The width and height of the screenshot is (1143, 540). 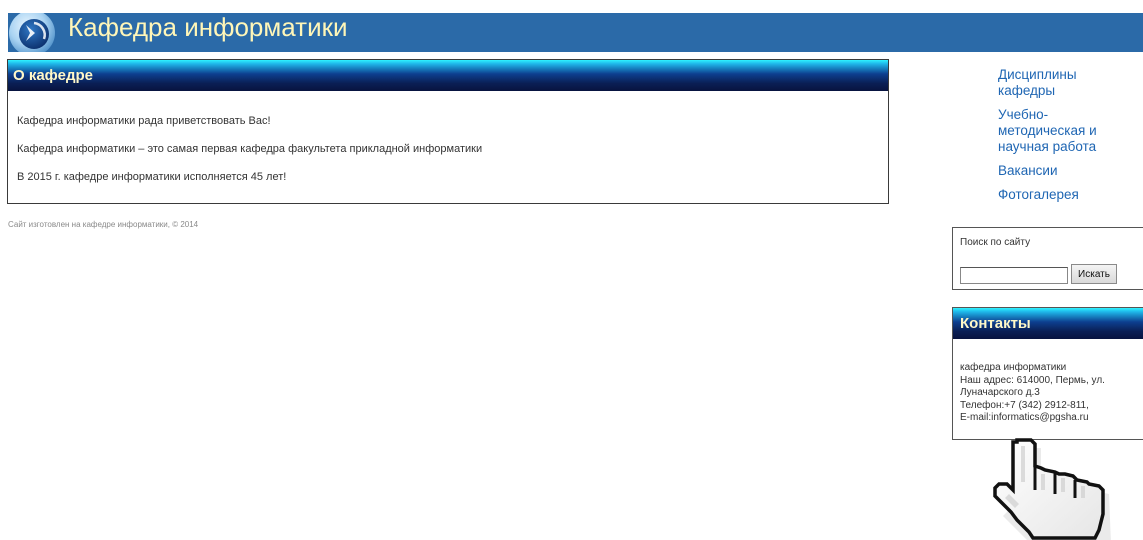 I want to click on contacts-phone: Телефон:+7 (342) 2912-811,, so click(x=1024, y=405).